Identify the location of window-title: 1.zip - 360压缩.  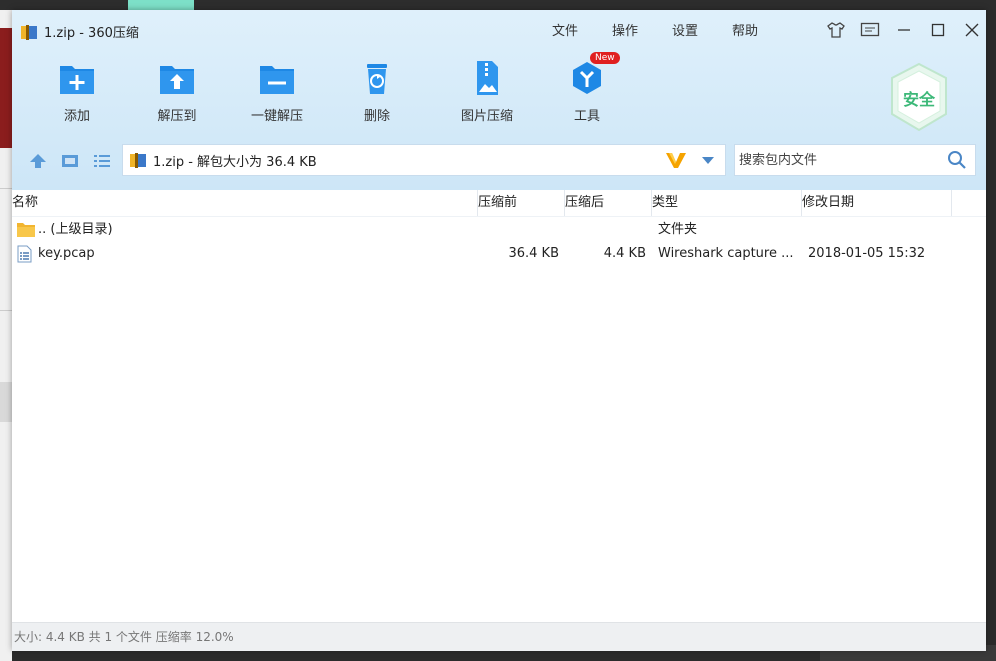
(91, 33).